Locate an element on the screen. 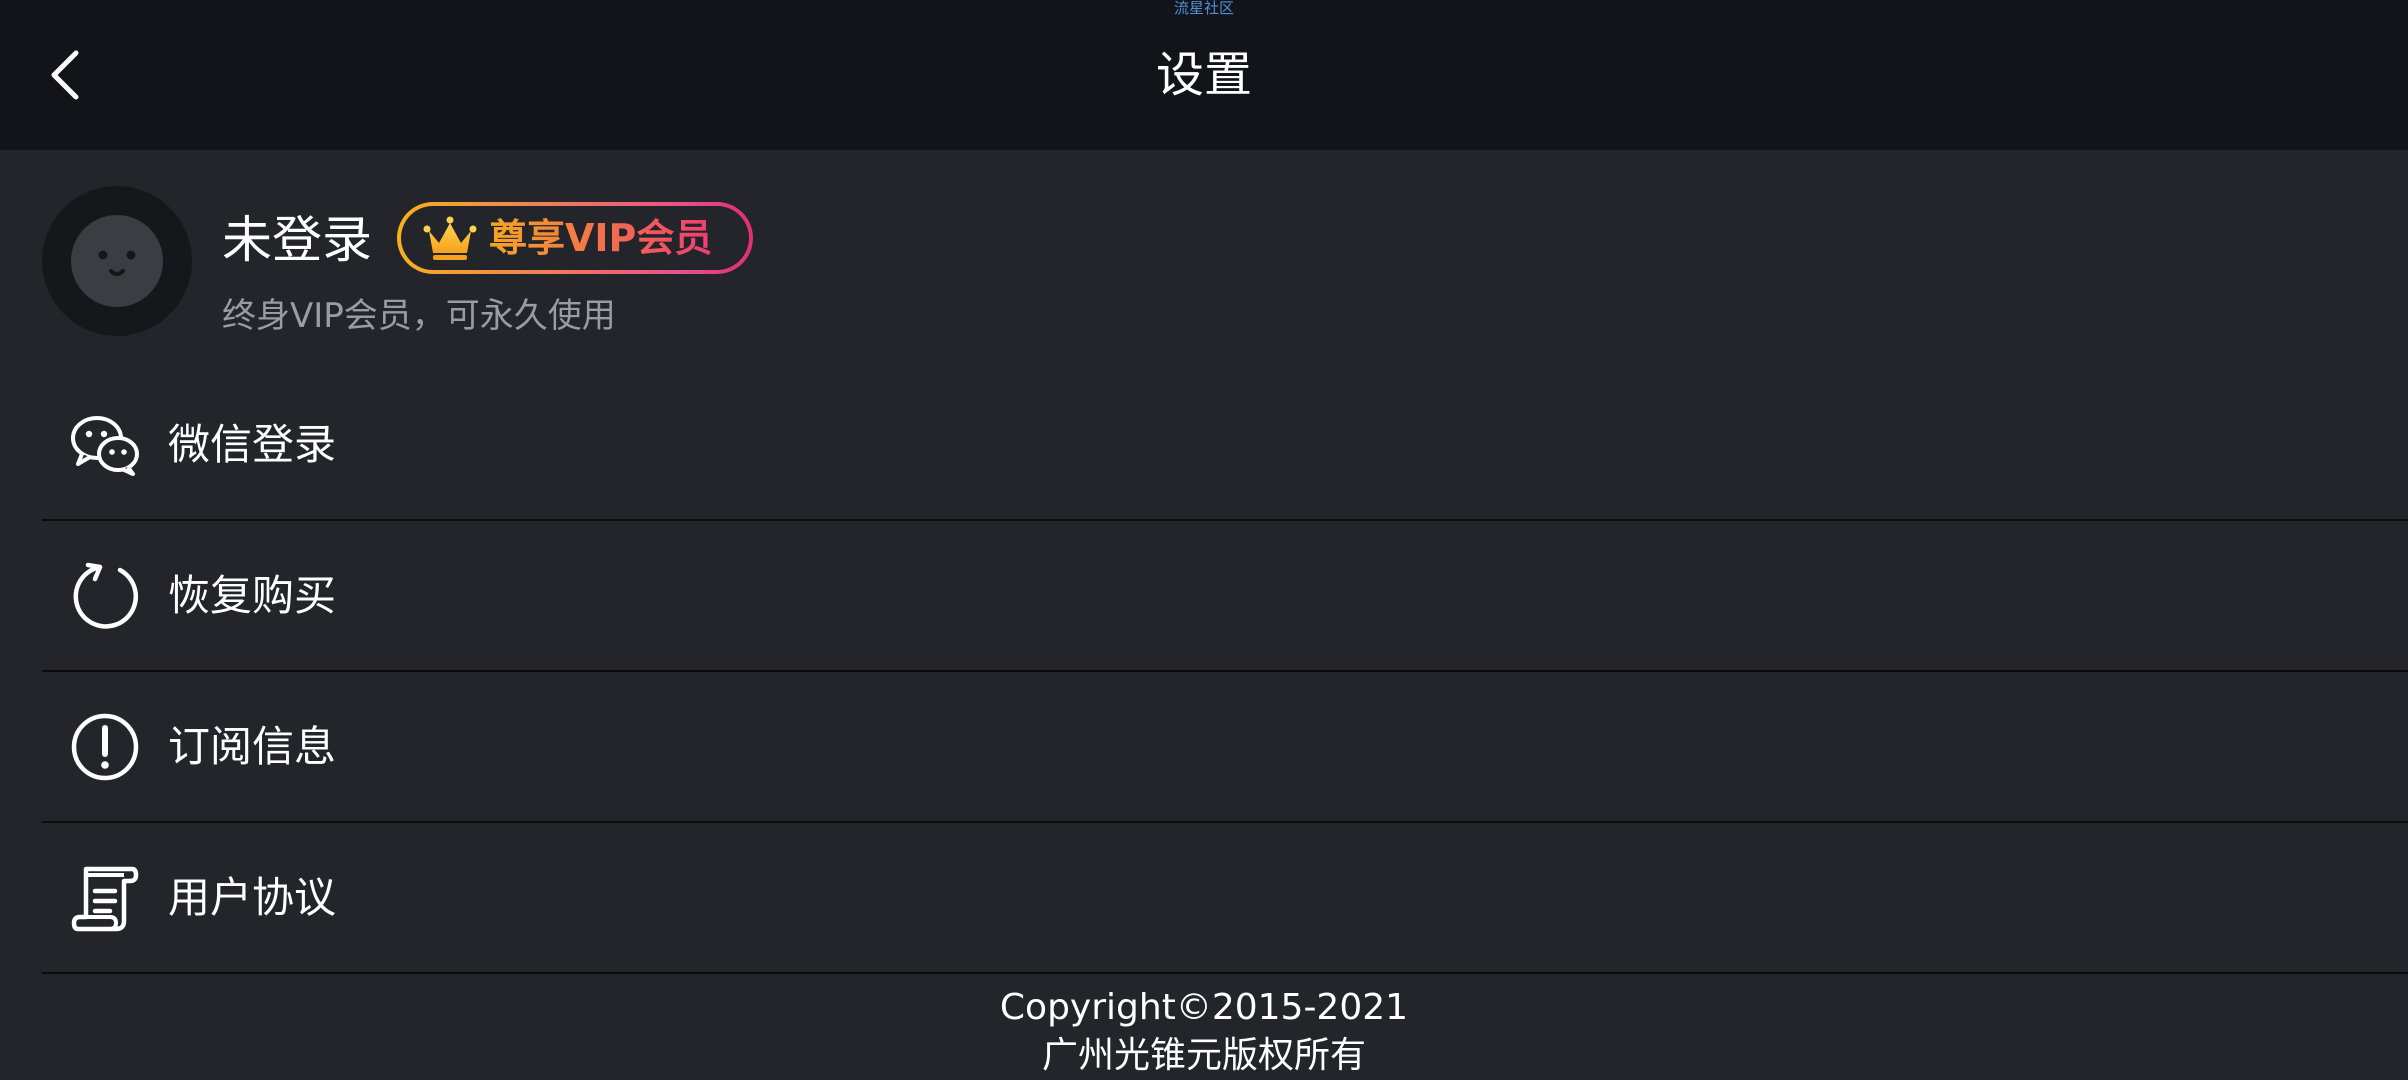 This screenshot has height=1080, width=2408. vip-badge-button: 尊享VIP会员 is located at coordinates (575, 238).